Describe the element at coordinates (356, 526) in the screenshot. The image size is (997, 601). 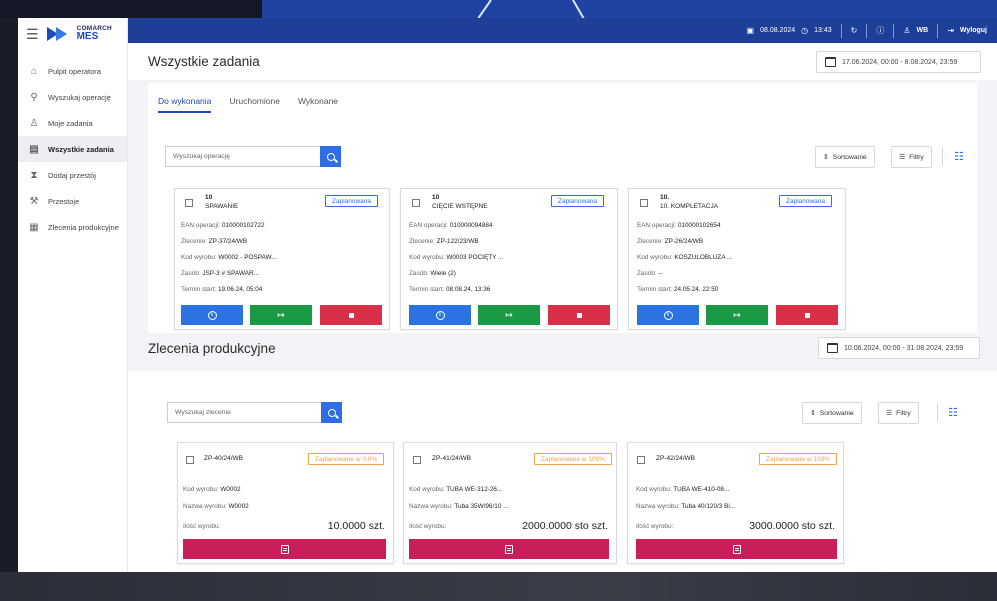
I see `quantity-value: 10.0000 szt.` at that location.